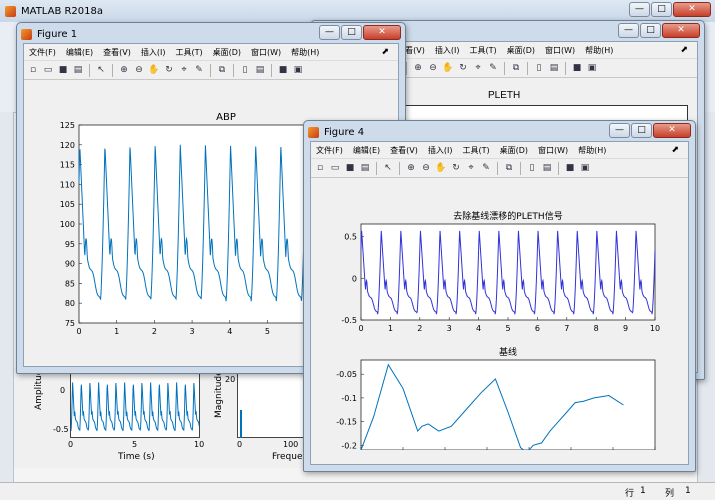 Image resolution: width=715 pixels, height=500 pixels. I want to click on x-tick-label: 9, so click(625, 328).